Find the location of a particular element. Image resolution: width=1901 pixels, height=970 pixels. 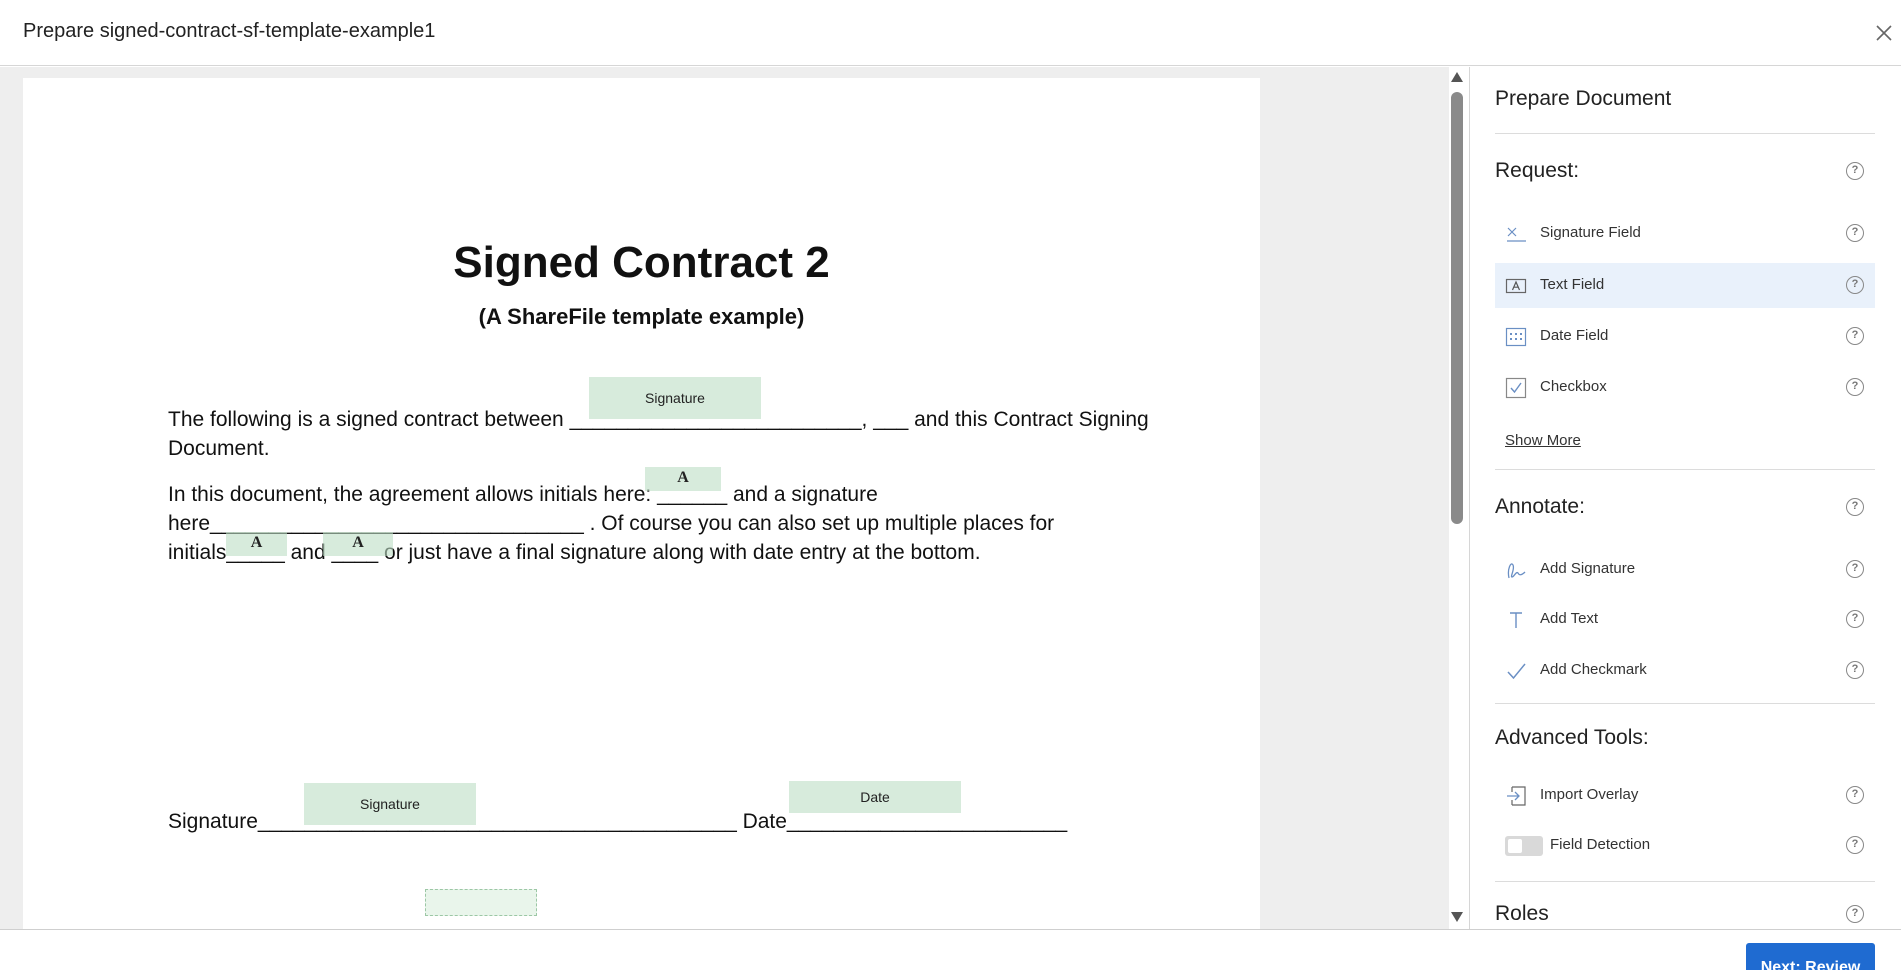

checkbox-icon is located at coordinates (1516, 388).